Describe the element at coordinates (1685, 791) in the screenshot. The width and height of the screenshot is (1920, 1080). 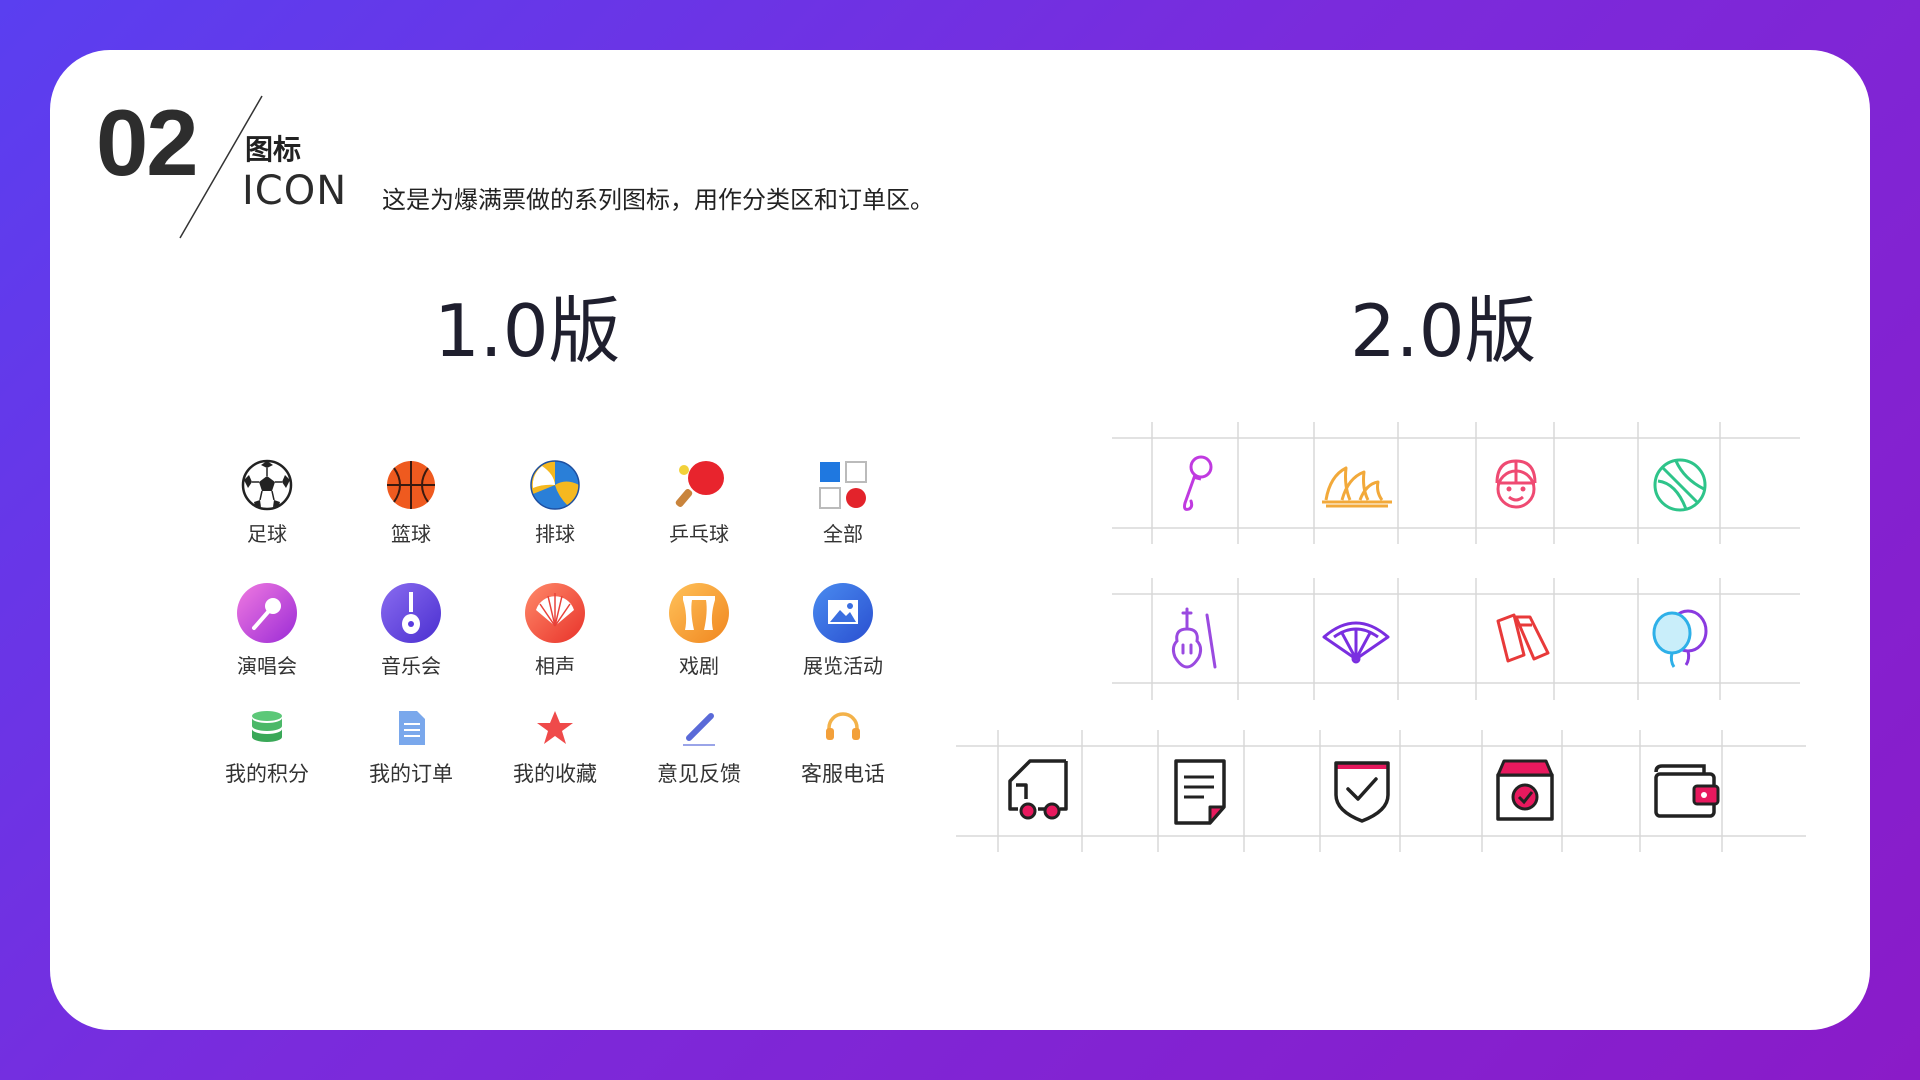
I see `wallet-icon` at that location.